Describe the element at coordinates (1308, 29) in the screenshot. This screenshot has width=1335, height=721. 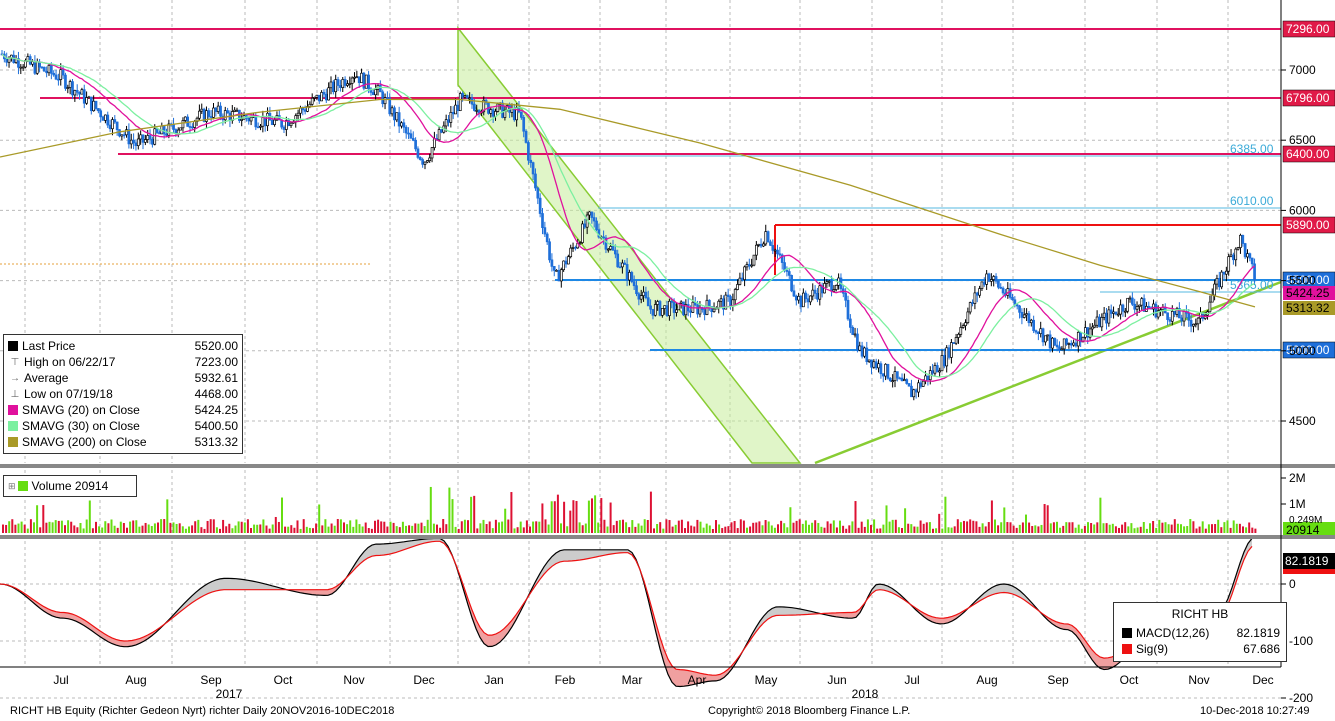
I see `level-tag-label: 7296.00` at that location.